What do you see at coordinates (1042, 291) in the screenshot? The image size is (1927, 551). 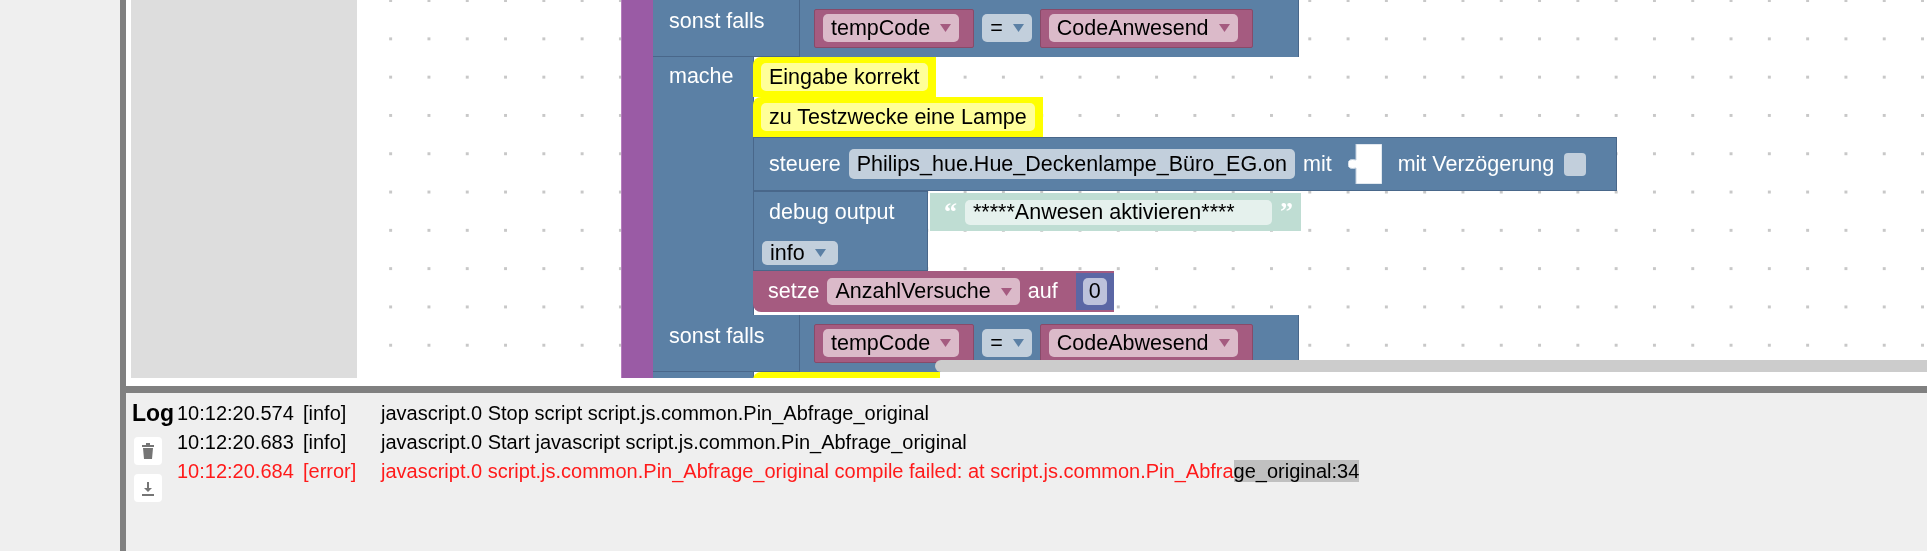 I see `block-label: auf` at bounding box center [1042, 291].